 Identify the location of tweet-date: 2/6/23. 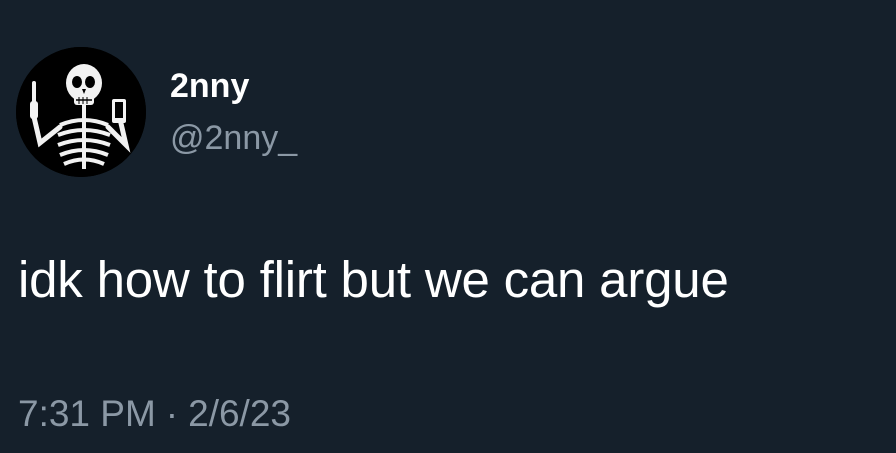
(239, 413).